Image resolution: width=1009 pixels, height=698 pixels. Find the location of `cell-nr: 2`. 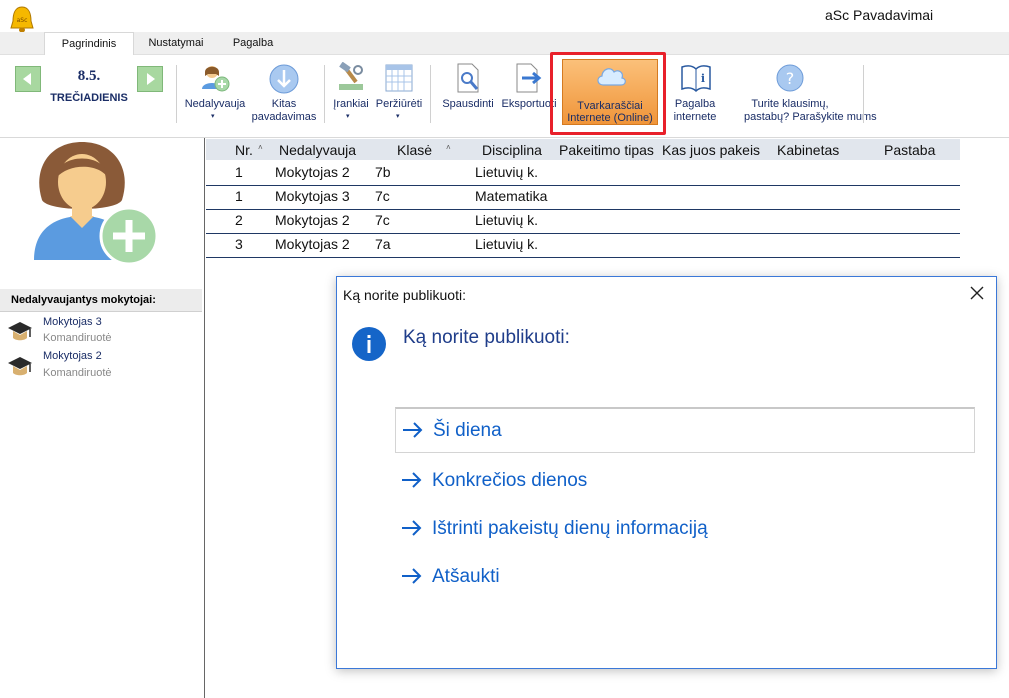

cell-nr: 2 is located at coordinates (239, 220).